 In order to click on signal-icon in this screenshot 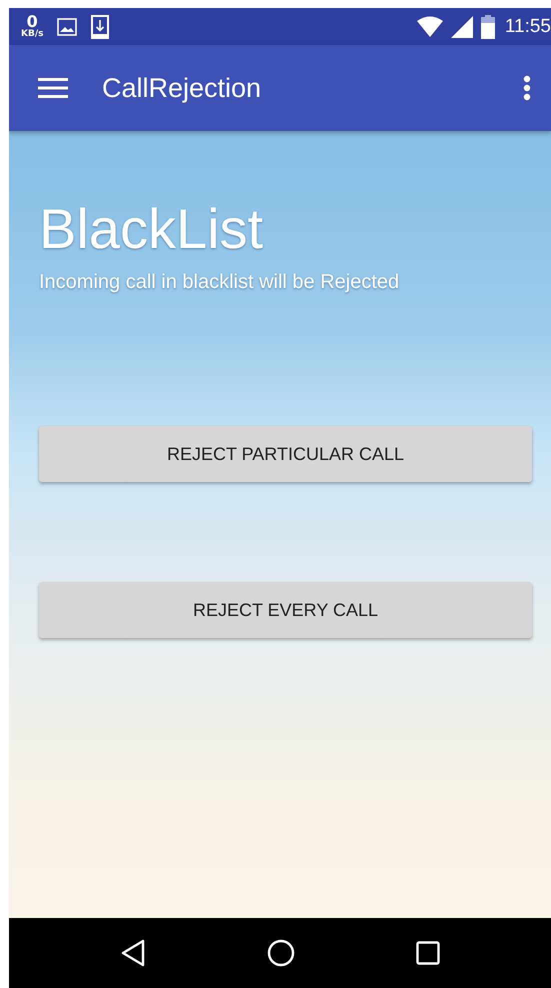, I will do `click(461, 27)`.